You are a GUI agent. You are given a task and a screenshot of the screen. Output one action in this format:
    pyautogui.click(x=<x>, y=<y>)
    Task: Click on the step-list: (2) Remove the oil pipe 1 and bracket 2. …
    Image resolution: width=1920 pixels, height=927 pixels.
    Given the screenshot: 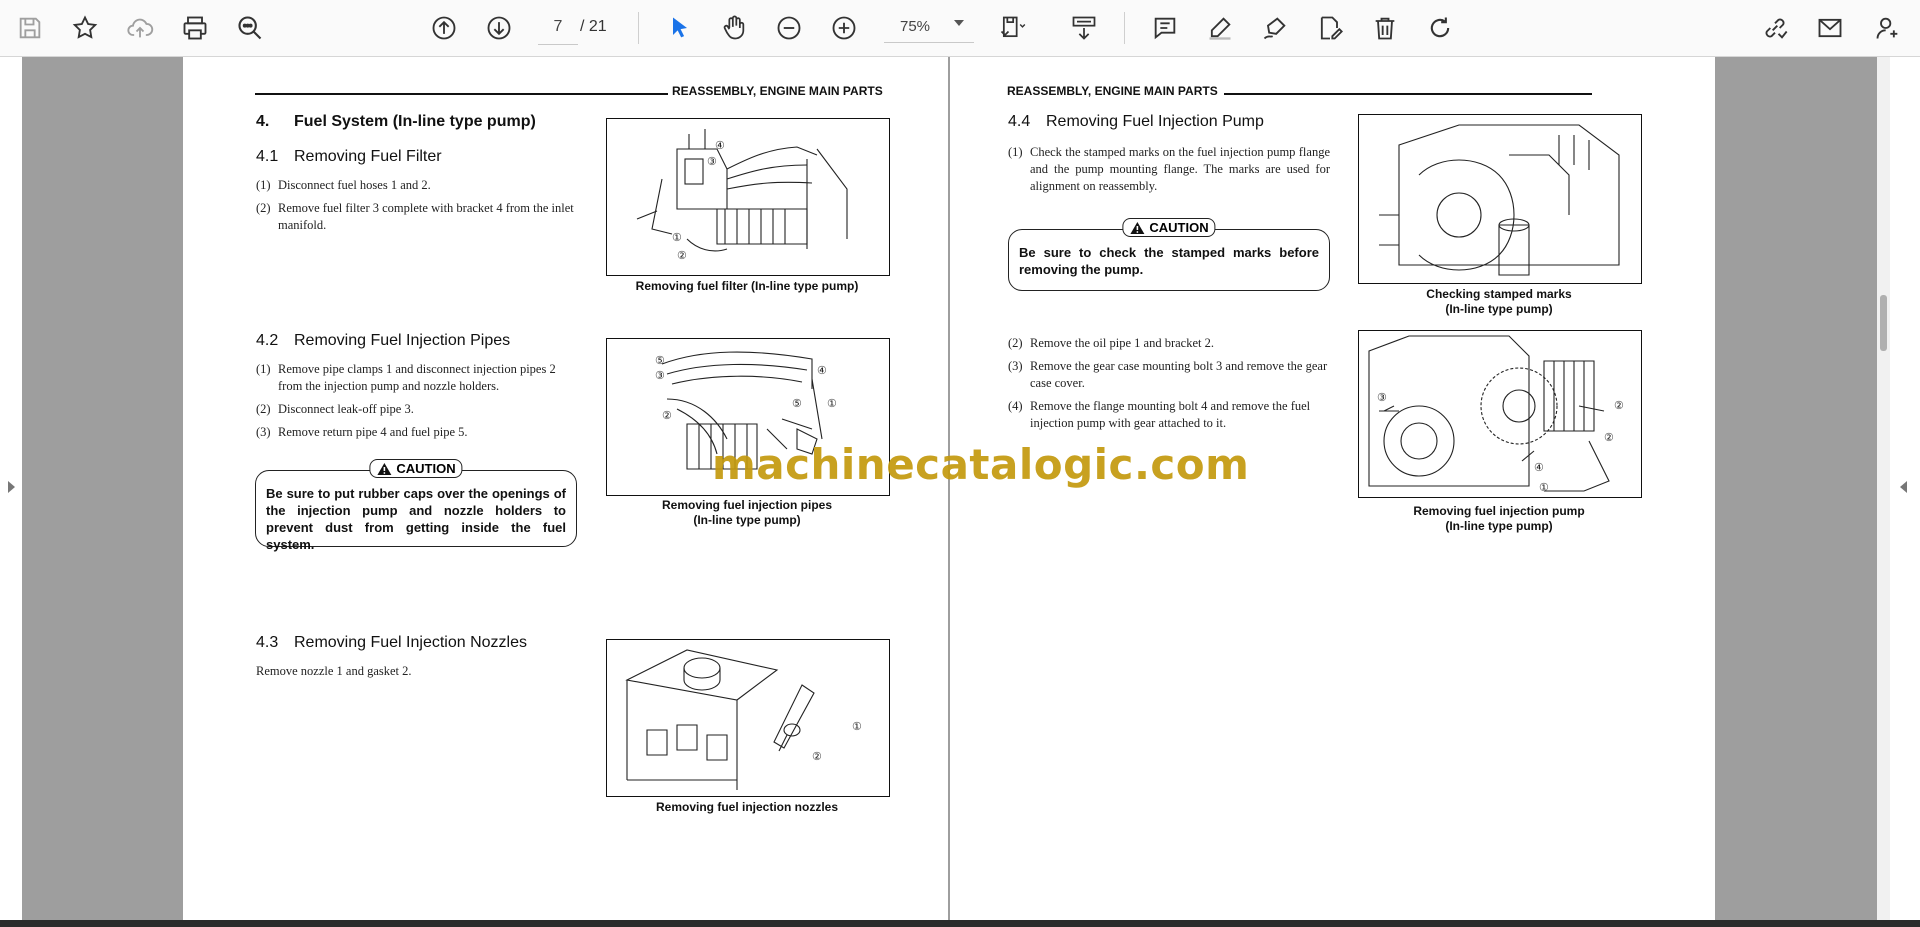 What is the action you would take?
    pyautogui.click(x=1169, y=386)
    